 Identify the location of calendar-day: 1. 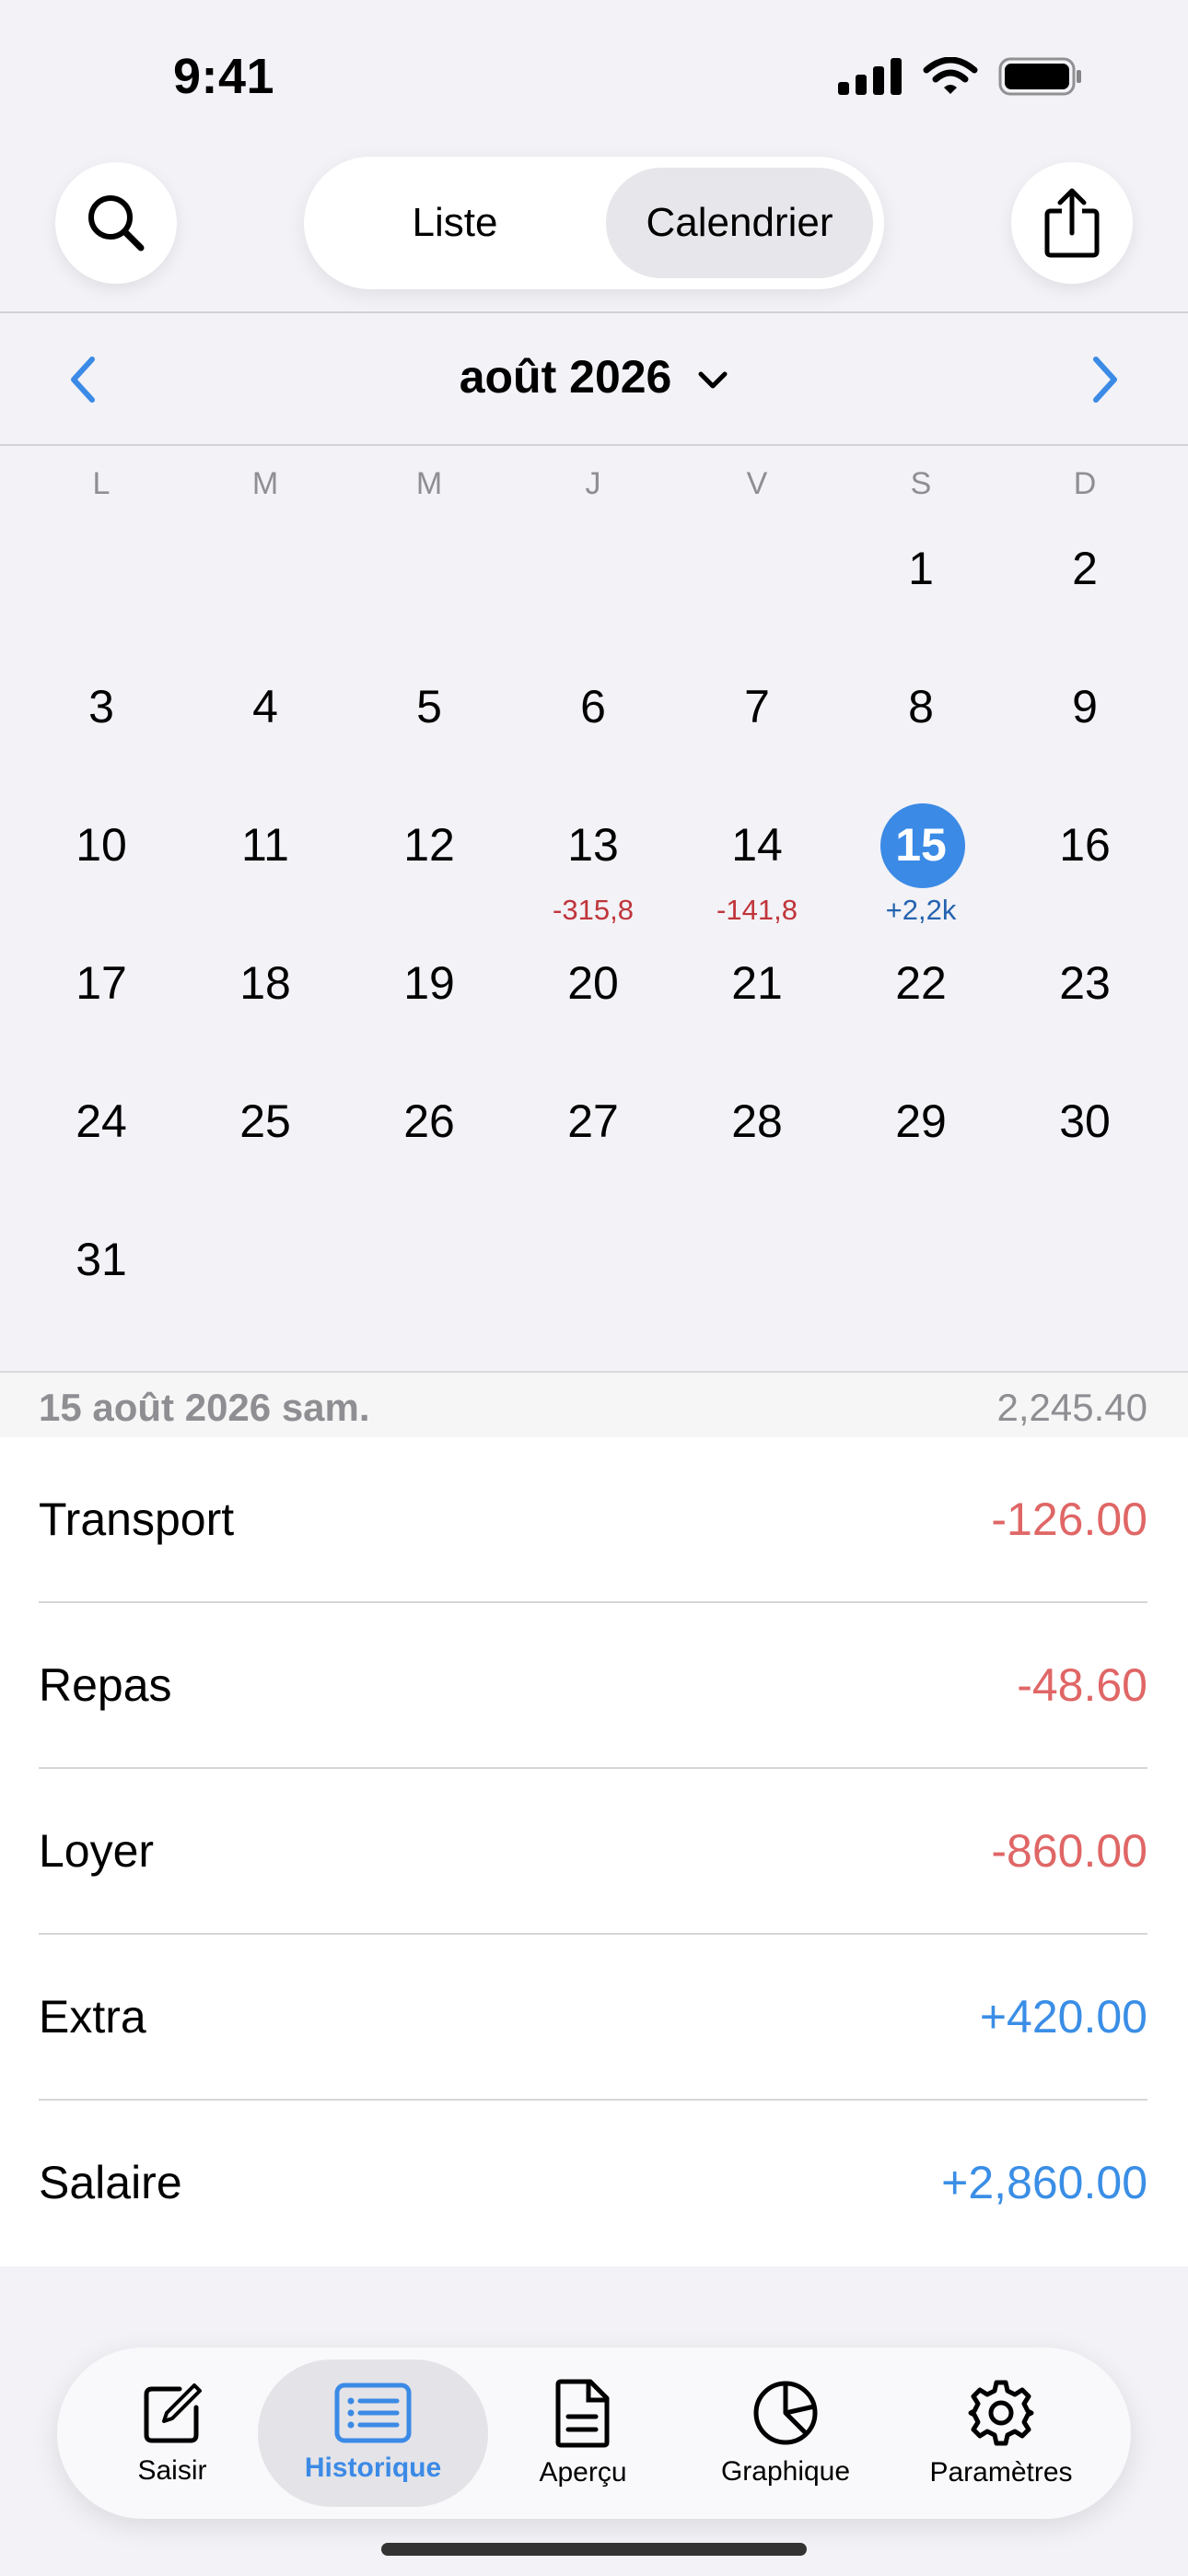
(920, 568).